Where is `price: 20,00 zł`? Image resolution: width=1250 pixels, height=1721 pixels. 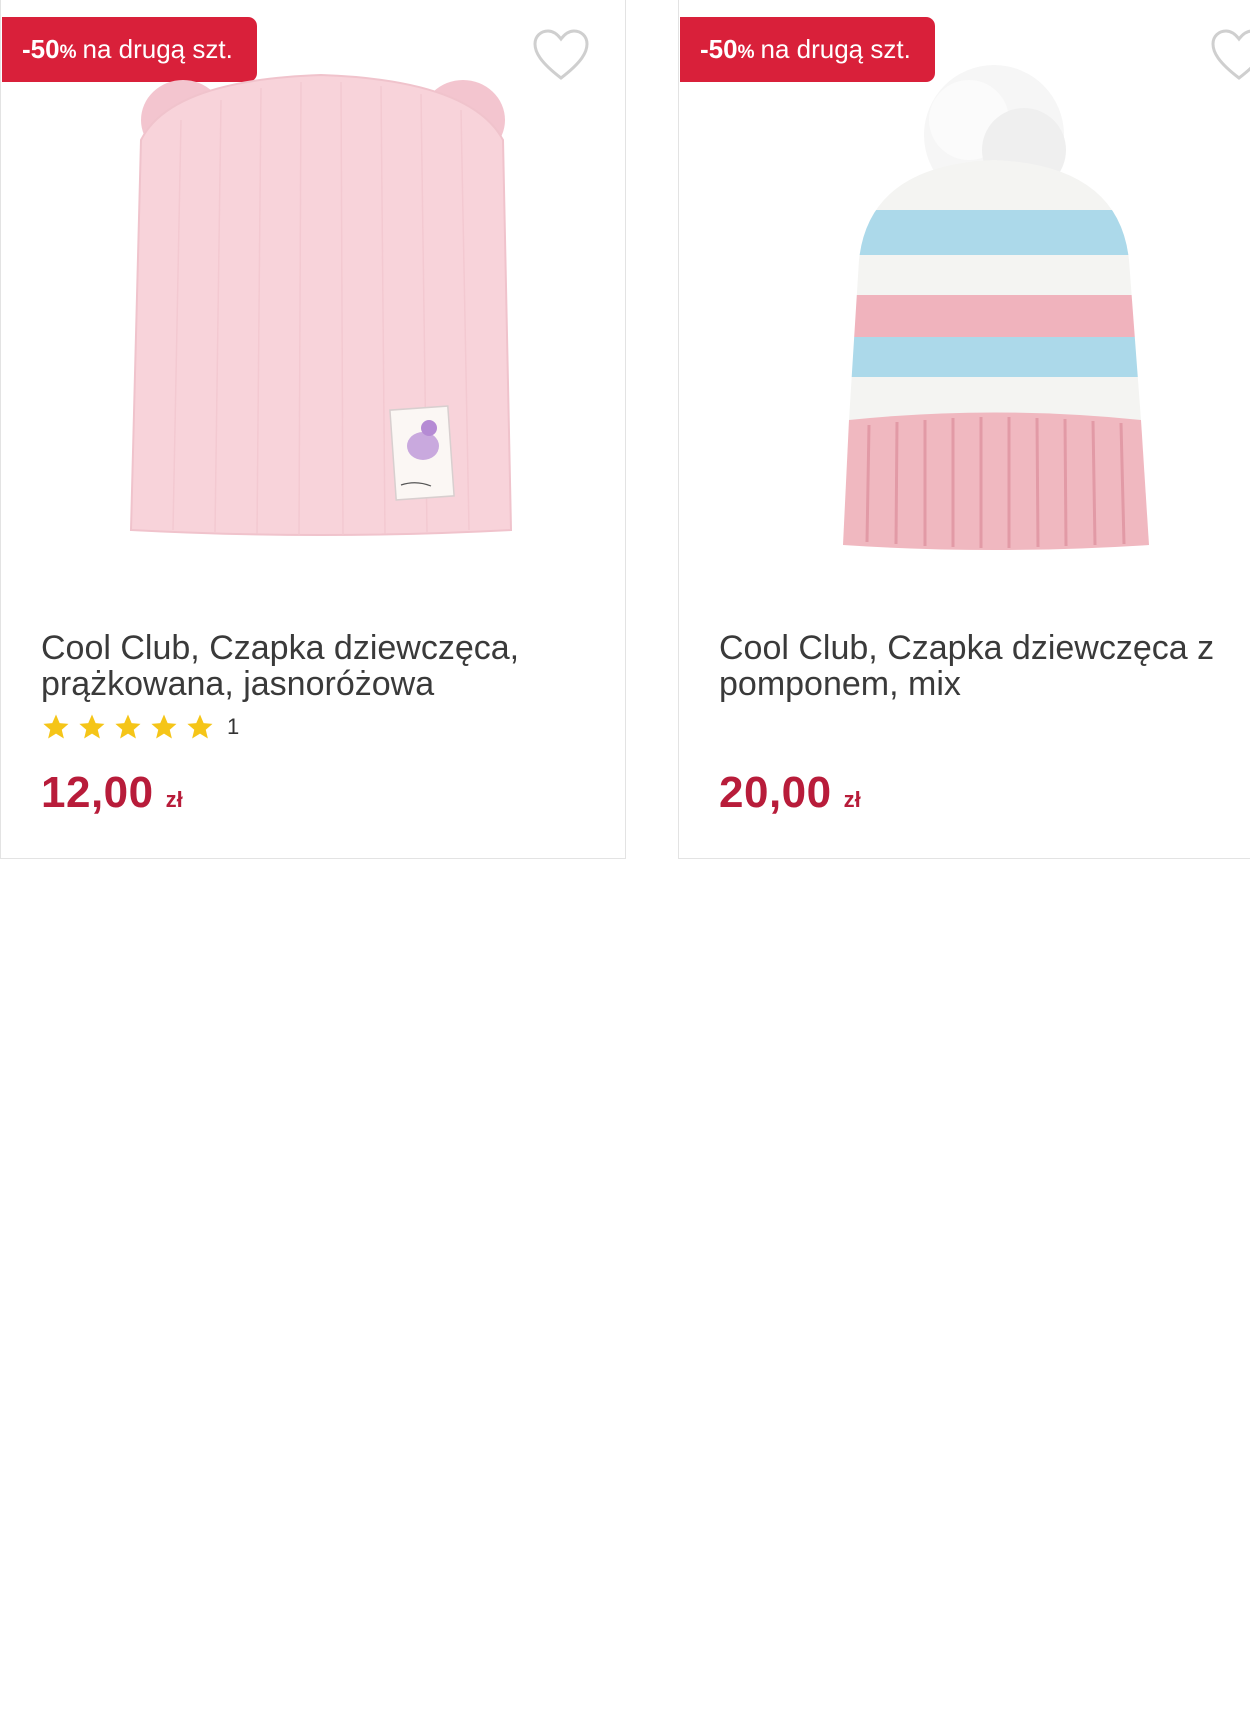
price: 20,00 zł is located at coordinates (790, 793).